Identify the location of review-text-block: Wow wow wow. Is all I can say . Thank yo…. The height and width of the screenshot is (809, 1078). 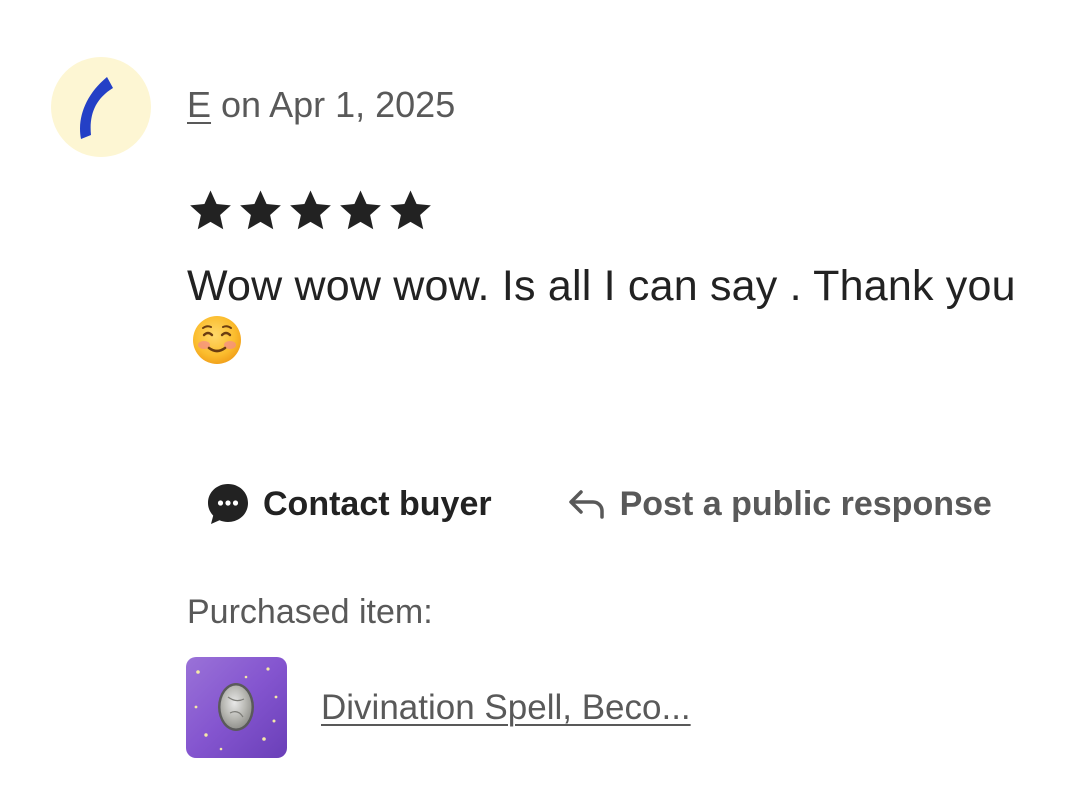
(617, 315).